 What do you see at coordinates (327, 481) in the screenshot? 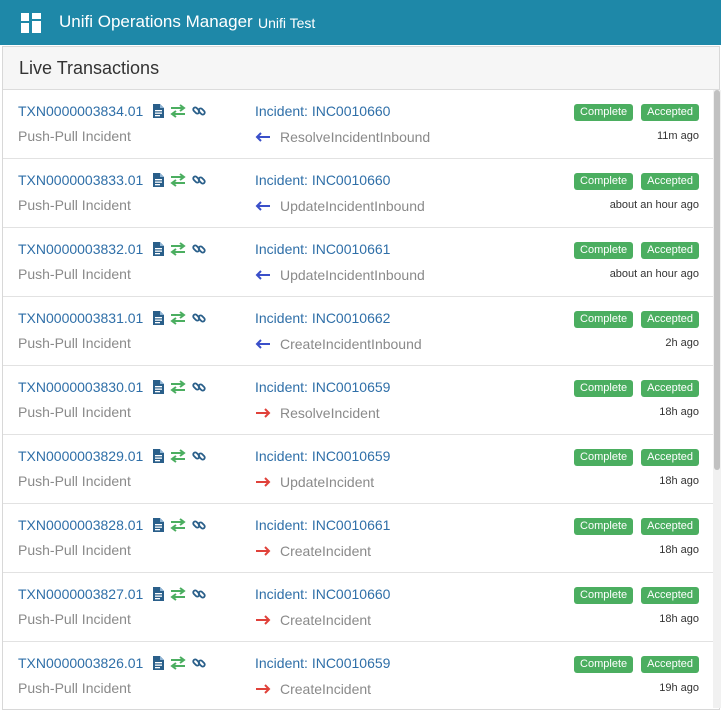
I see `message-method: UpdateIncident` at bounding box center [327, 481].